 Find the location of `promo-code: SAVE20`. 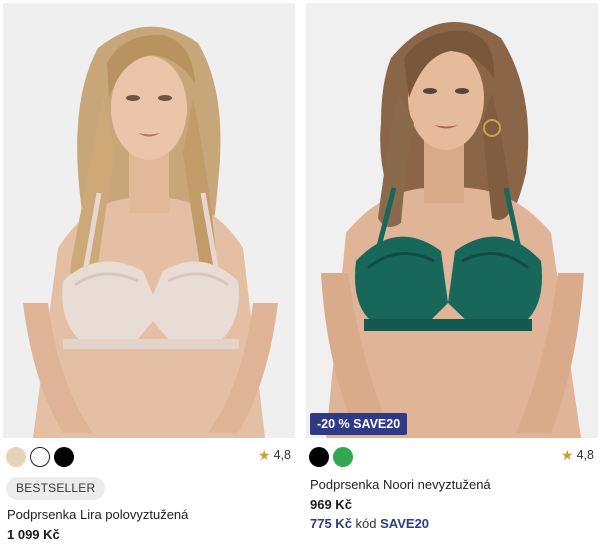

promo-code: SAVE20 is located at coordinates (405, 523).